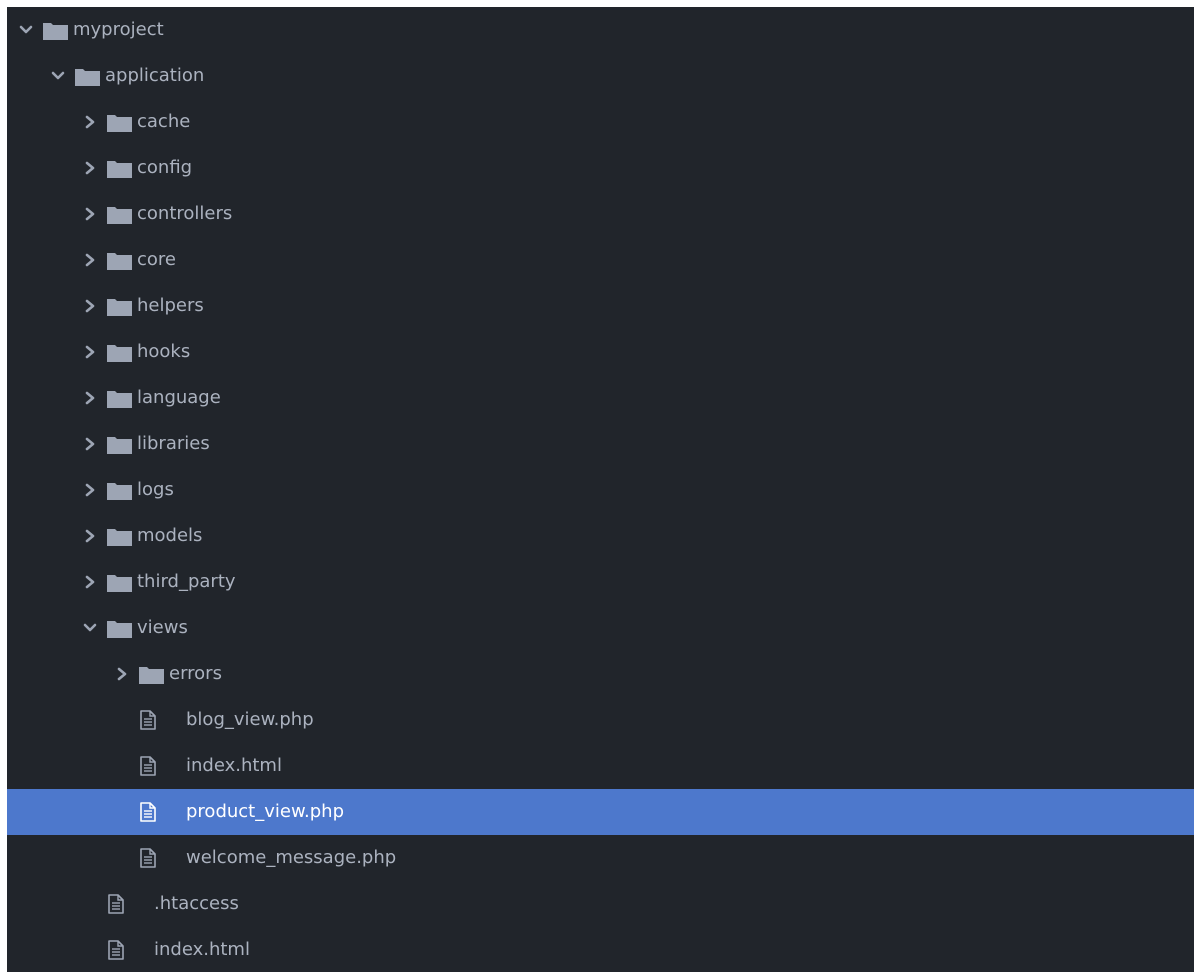  What do you see at coordinates (170, 535) in the screenshot?
I see `tree-item-label: models` at bounding box center [170, 535].